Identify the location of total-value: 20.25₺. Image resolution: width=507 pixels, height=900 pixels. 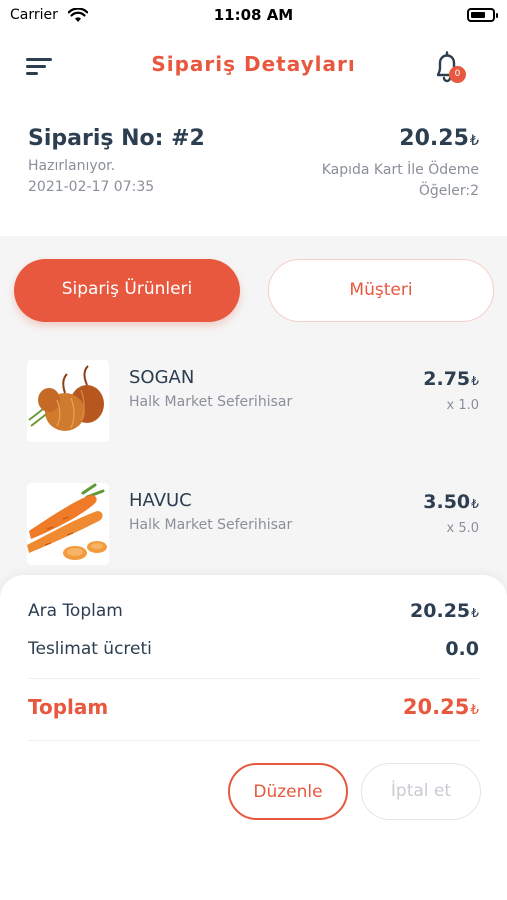
(441, 707).